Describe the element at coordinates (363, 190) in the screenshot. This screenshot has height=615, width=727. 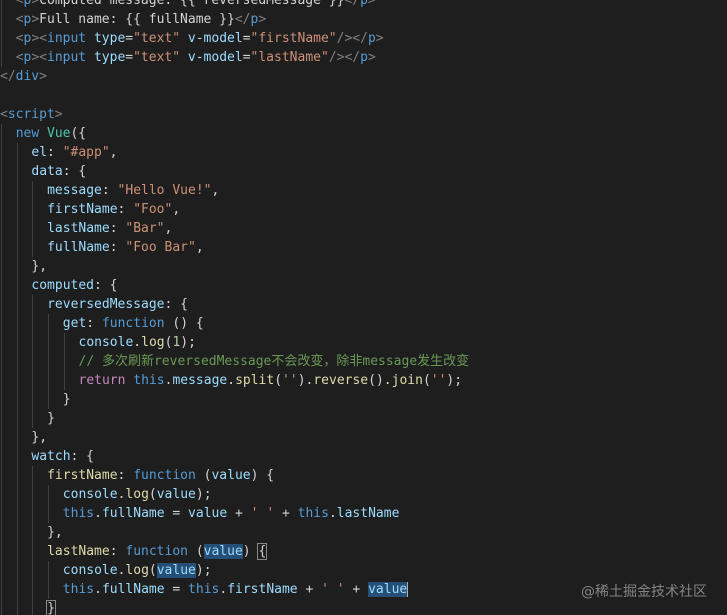
I see `code-line: message: "Hello Vue!",` at that location.